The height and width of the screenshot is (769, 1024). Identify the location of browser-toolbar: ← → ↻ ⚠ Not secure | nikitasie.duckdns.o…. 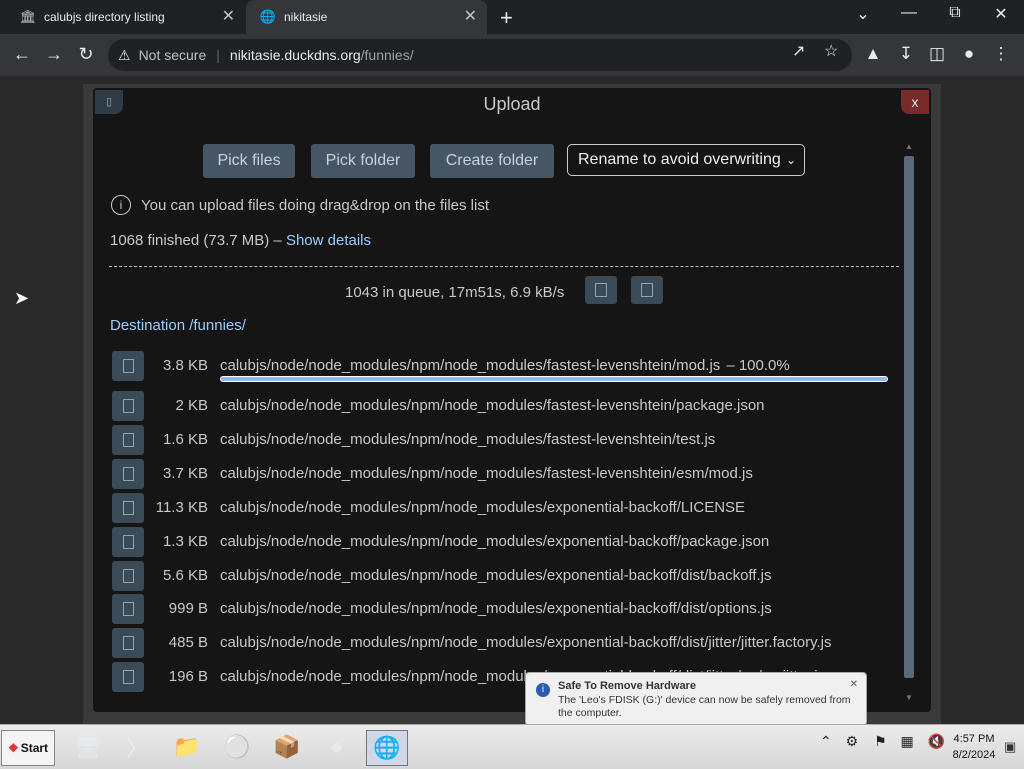
(512, 55).